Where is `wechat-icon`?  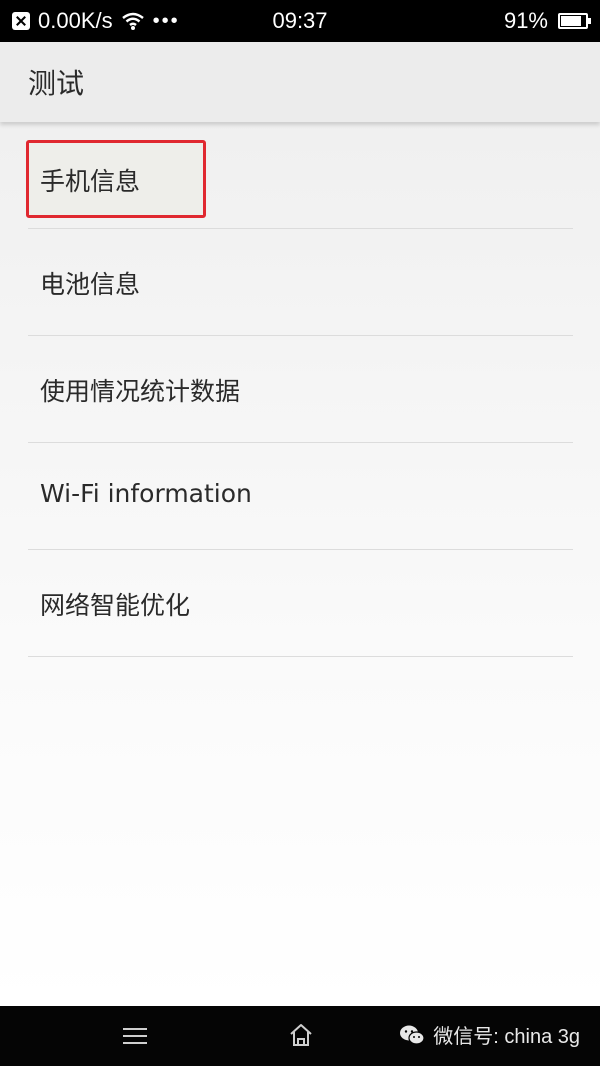
wechat-icon is located at coordinates (412, 1035).